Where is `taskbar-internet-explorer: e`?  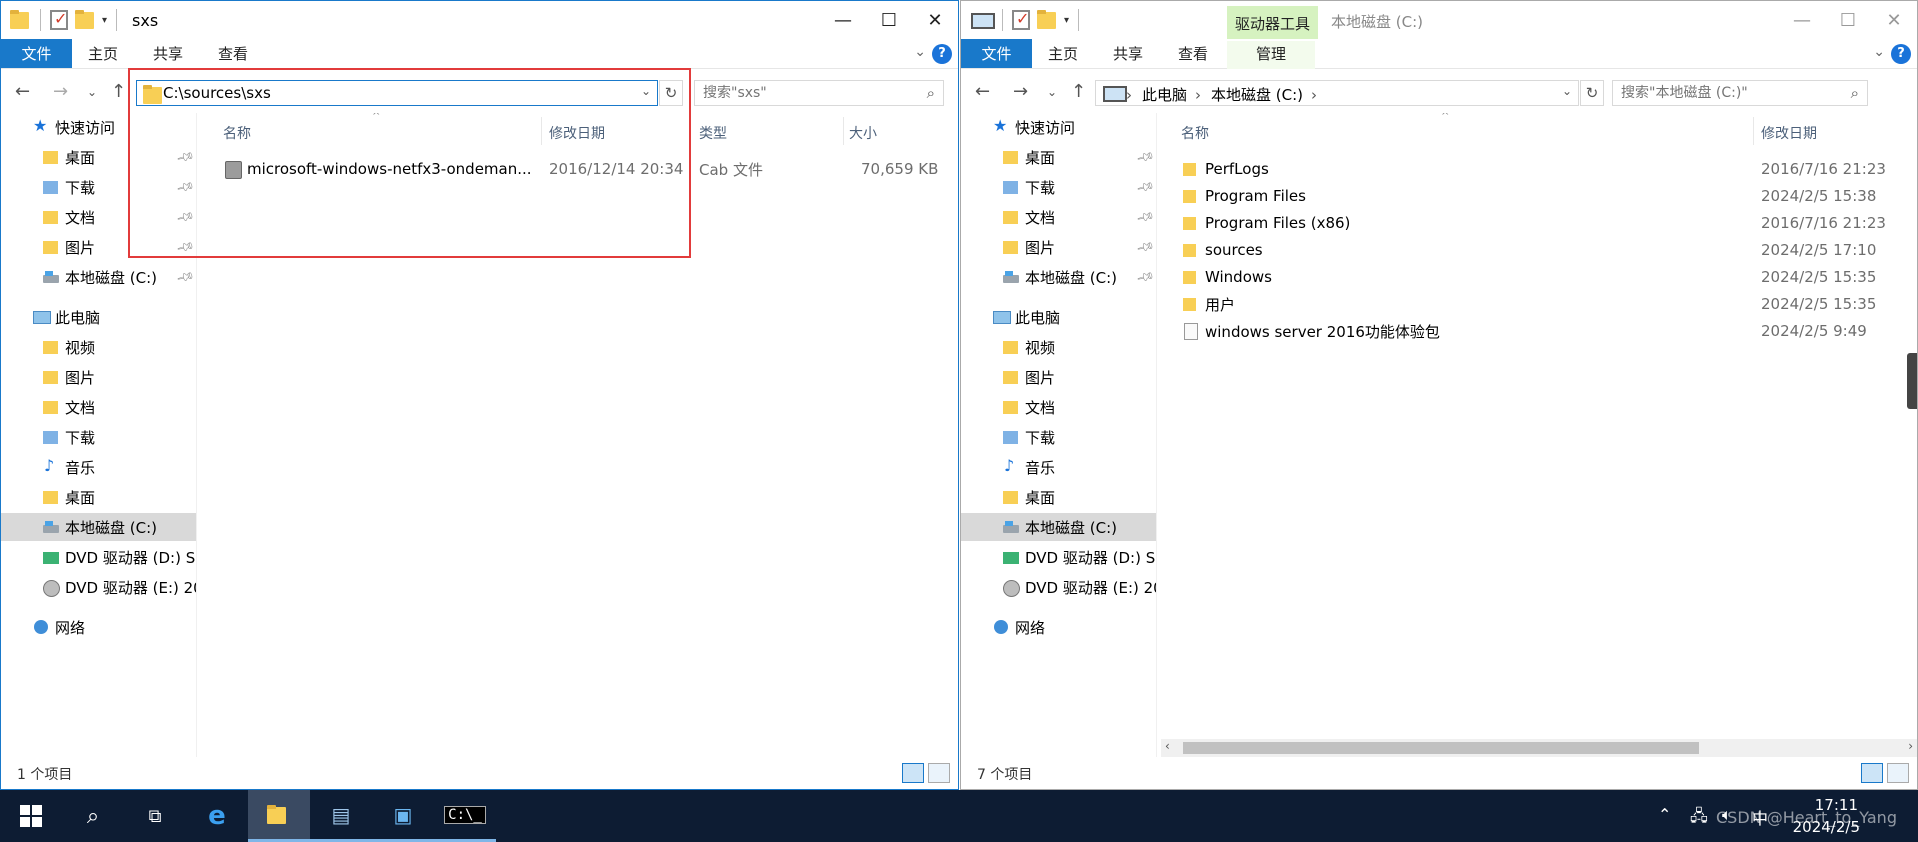
taskbar-internet-explorer: e is located at coordinates (217, 816).